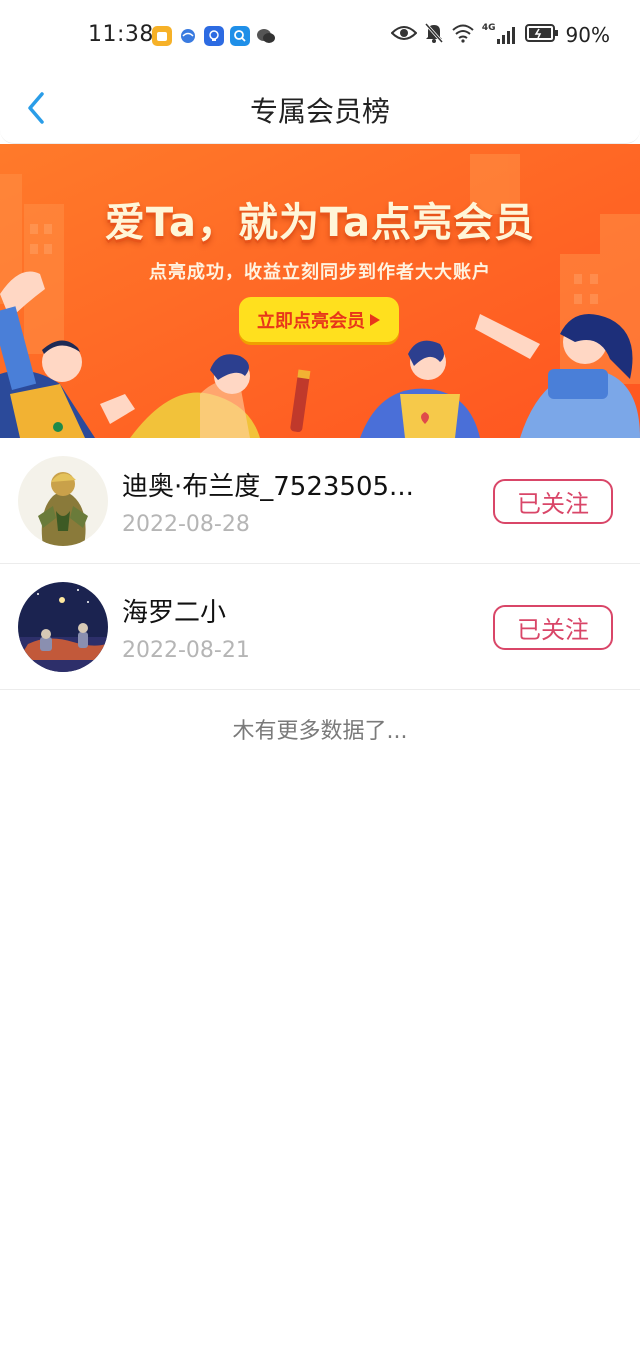  I want to click on battery-icon, so click(541, 35).